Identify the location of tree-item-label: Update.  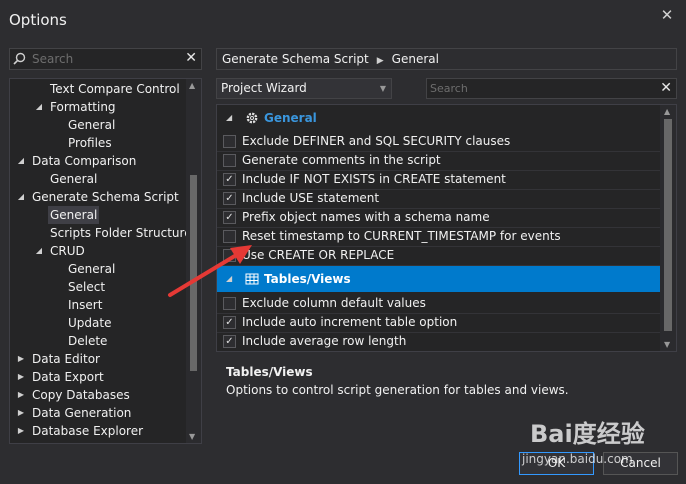
(90, 323).